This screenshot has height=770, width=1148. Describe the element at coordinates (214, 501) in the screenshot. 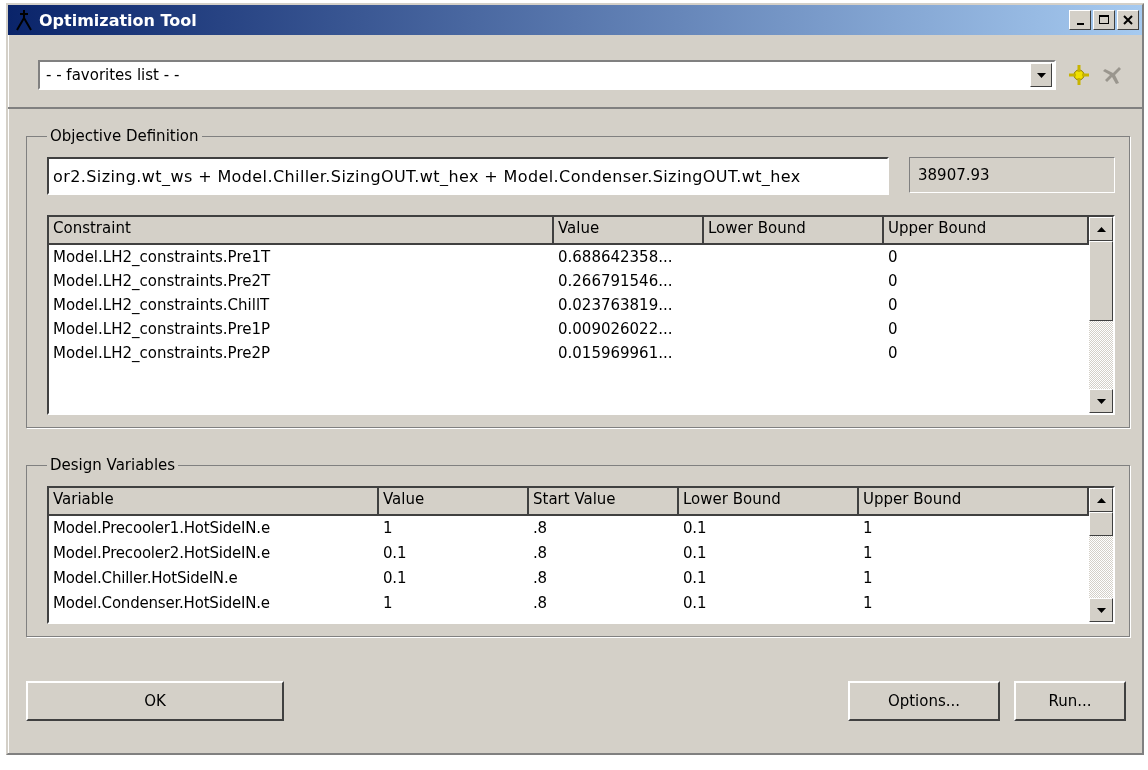

I see `column-header: Variable` at that location.